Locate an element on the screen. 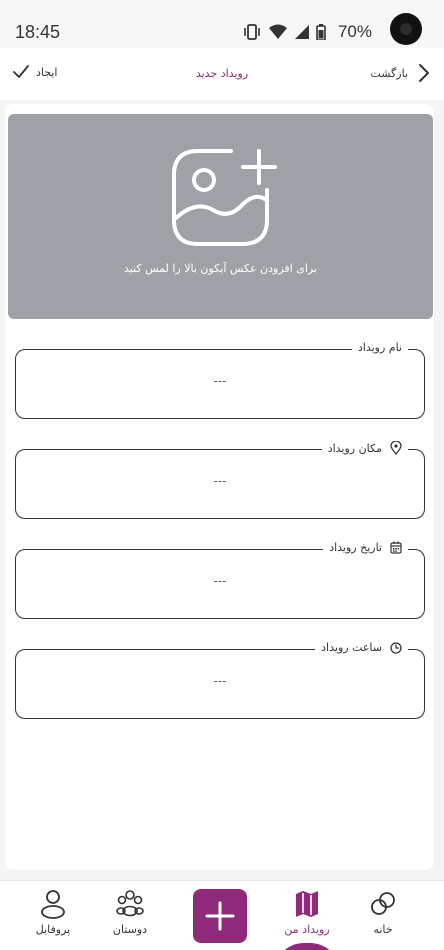 The width and height of the screenshot is (444, 950). event-location-label: مکان رویداد is located at coordinates (354, 448).